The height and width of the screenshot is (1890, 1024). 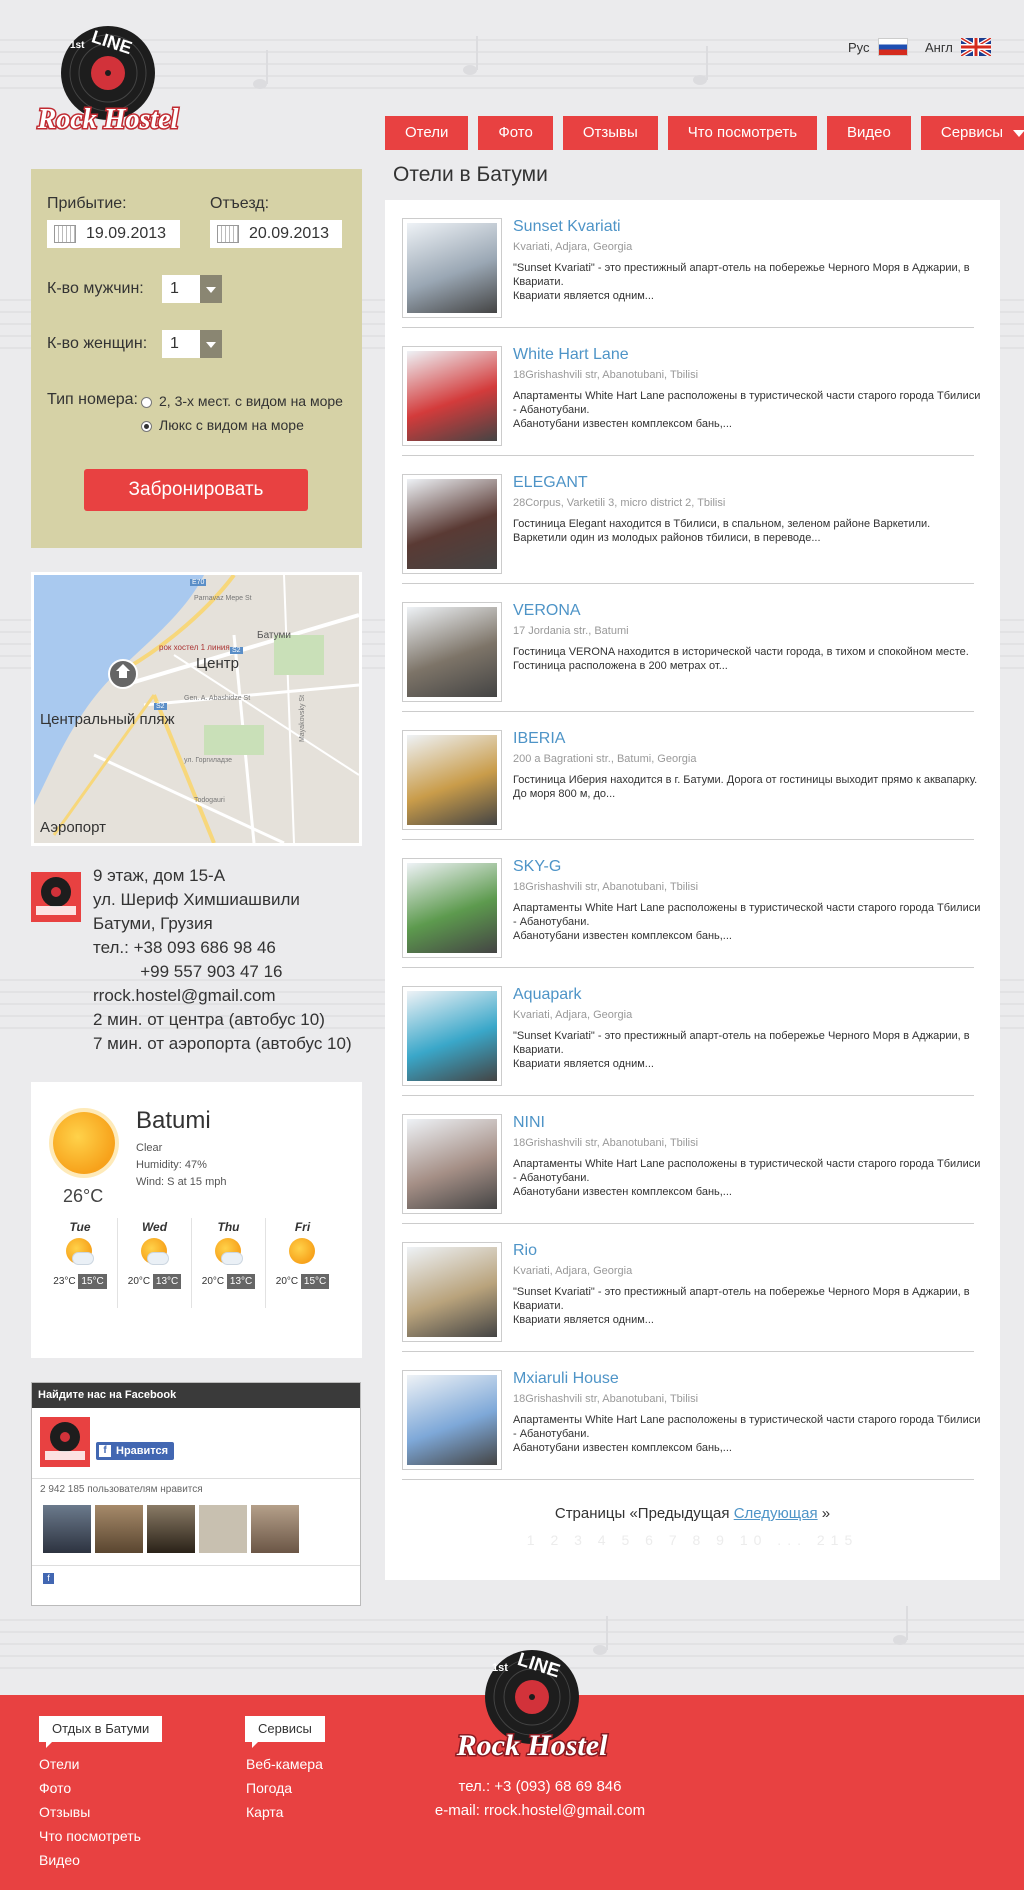 What do you see at coordinates (59, 1764) in the screenshot?
I see `footer-link-hotels: Отели` at bounding box center [59, 1764].